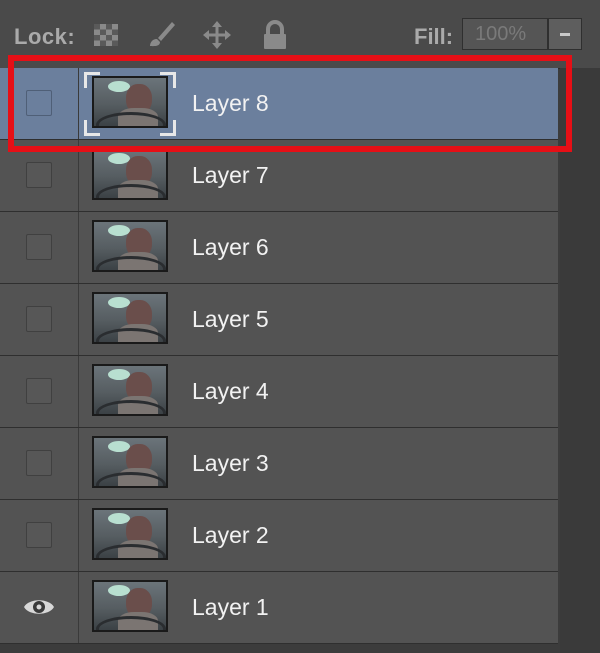 The image size is (600, 653). I want to click on lock-all-icon, so click(275, 35).